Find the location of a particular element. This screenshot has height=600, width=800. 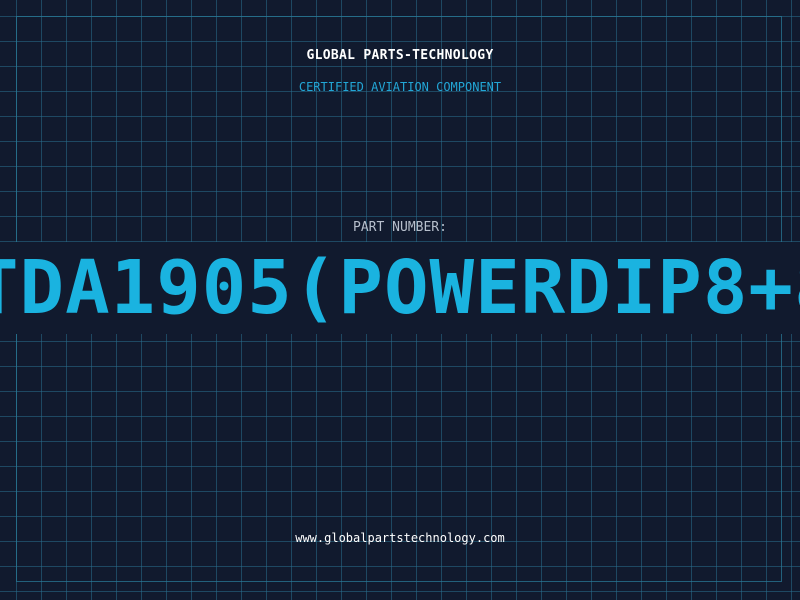

certification-tagline: CERTIFIED AVIATION COMPONENT is located at coordinates (400, 87).